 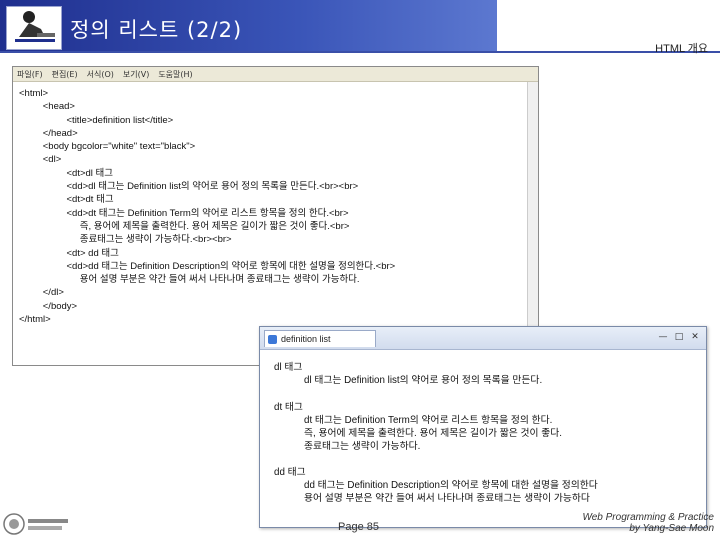 I want to click on course-name: Web Programming & Practice, so click(x=648, y=517).